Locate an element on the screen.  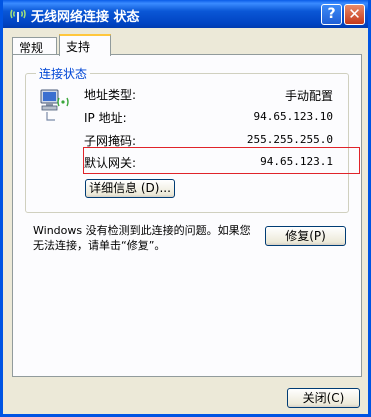
subnet-mask-value: 255.255.255.0 is located at coordinates (289, 139).